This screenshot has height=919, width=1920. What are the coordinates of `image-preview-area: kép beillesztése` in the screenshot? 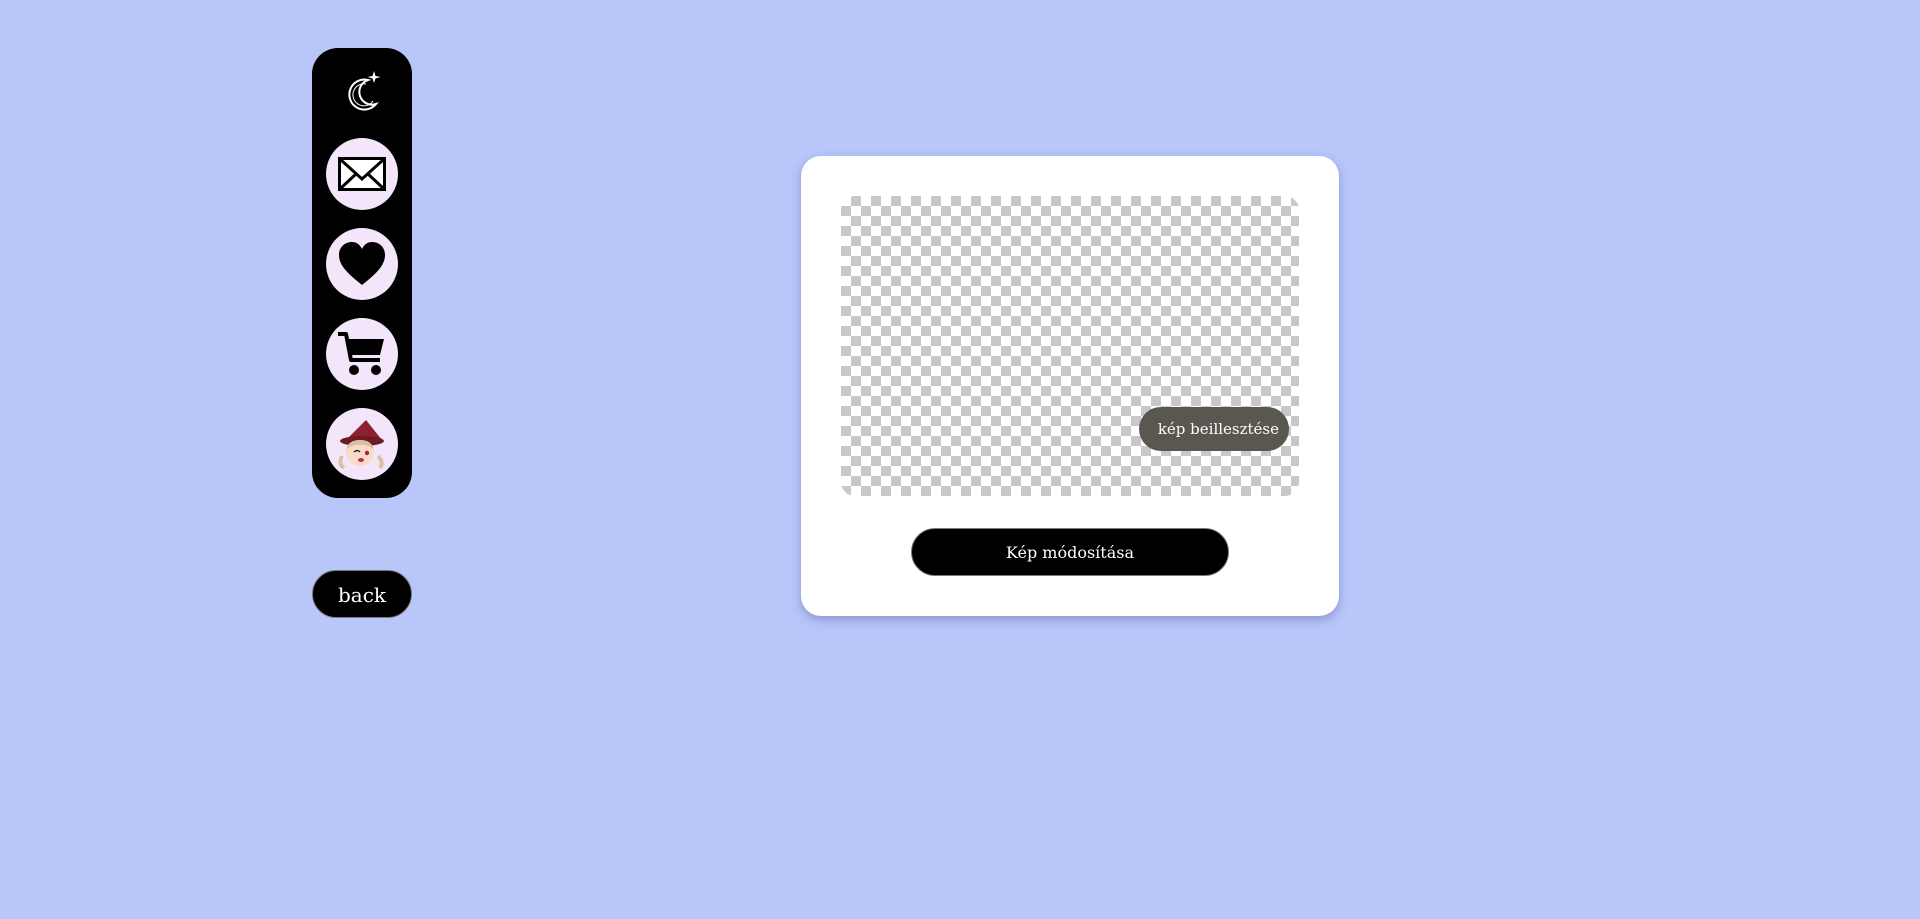 It's located at (1070, 346).